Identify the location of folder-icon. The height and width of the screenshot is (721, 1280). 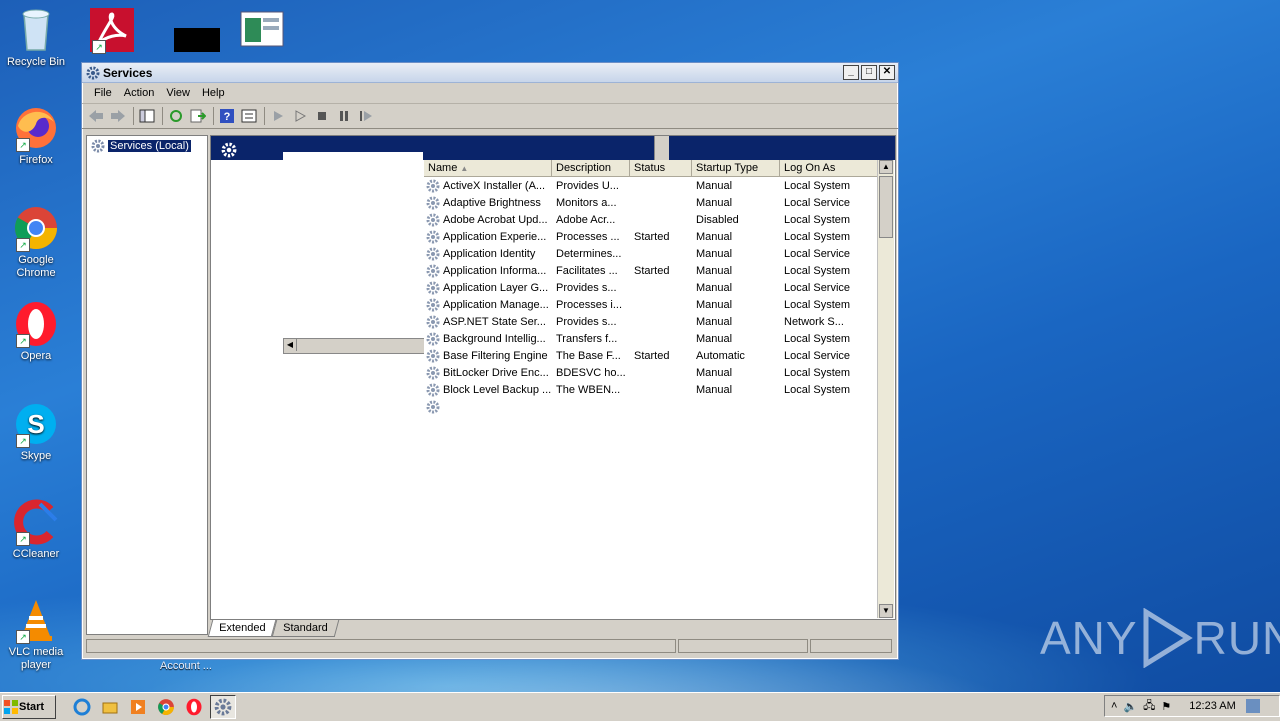
(110, 708).